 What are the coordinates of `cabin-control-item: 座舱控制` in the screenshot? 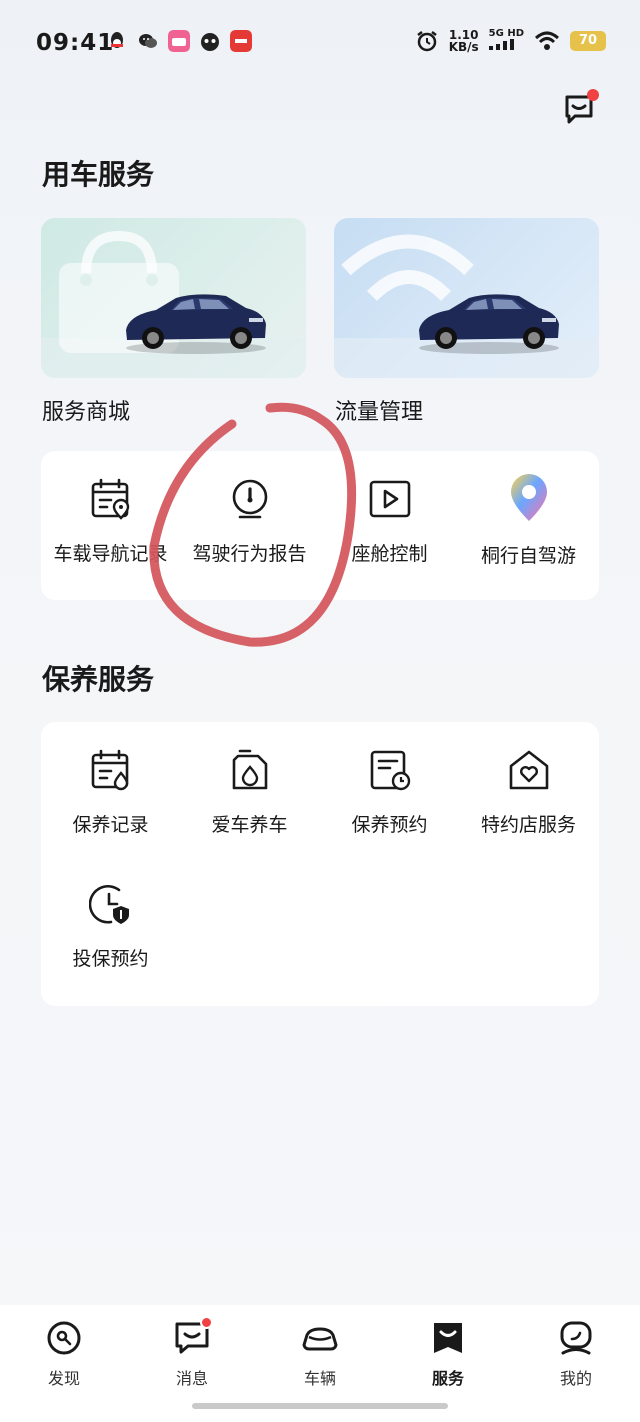 It's located at (389, 521).